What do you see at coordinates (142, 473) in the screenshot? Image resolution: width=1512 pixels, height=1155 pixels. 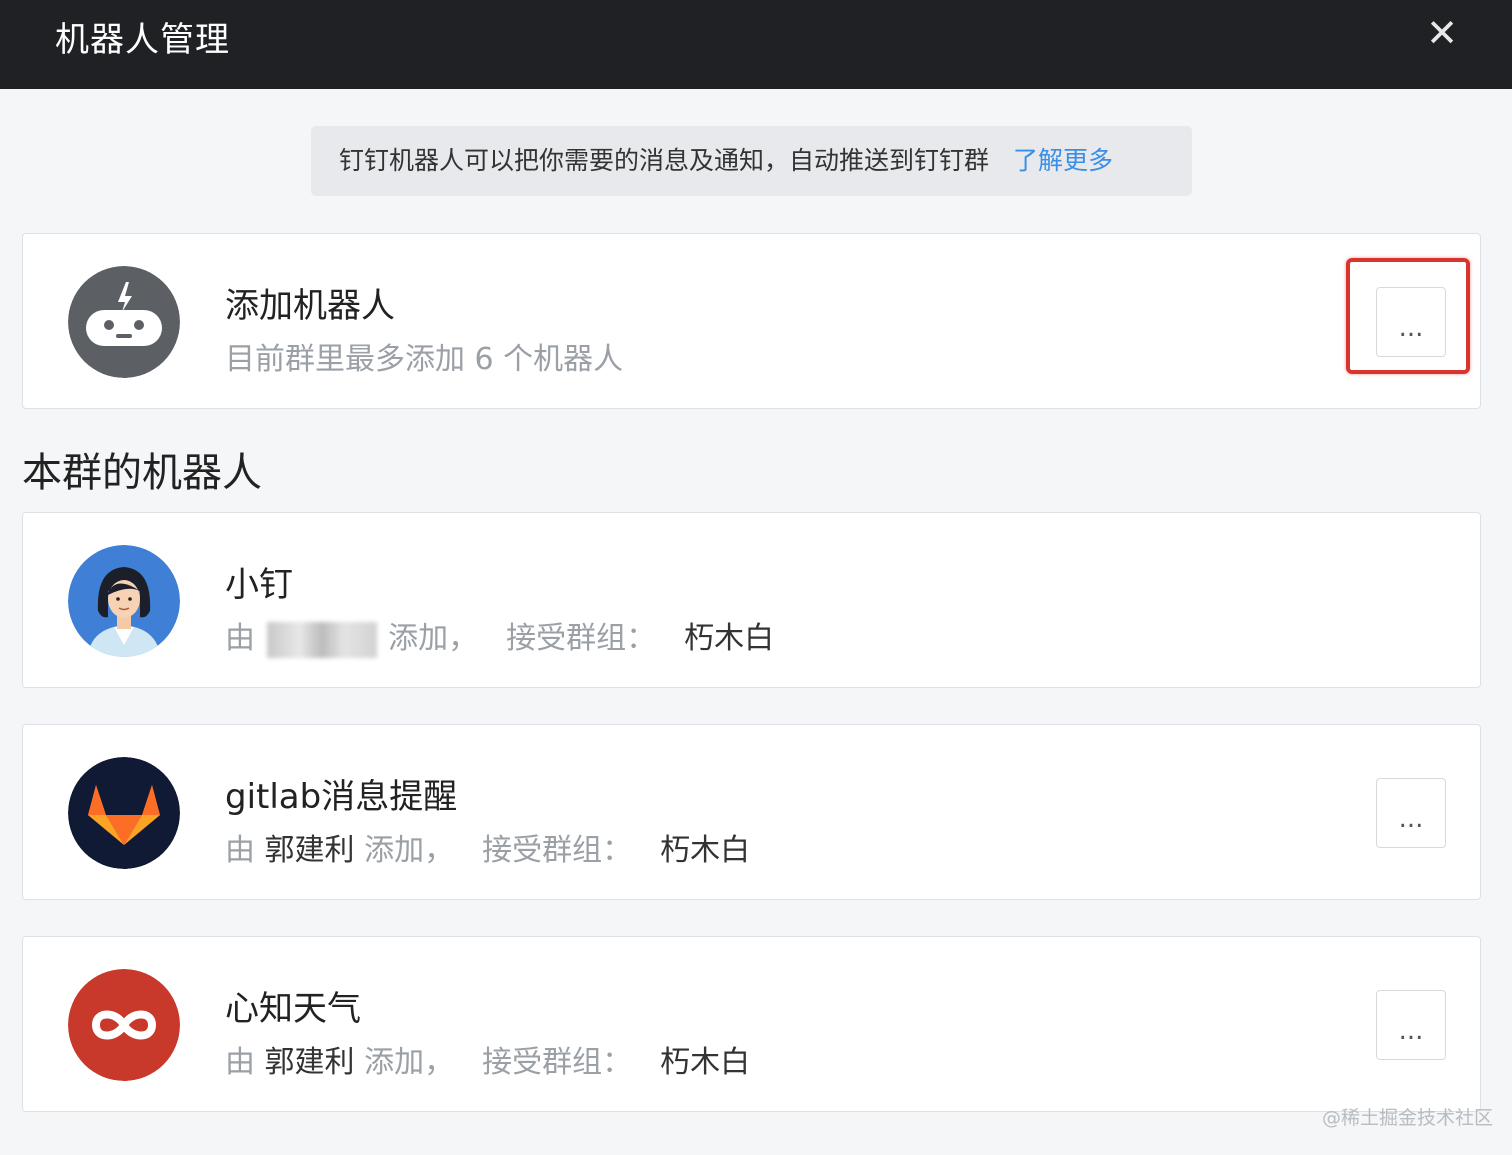 I see `section-title: 本群的机器人` at bounding box center [142, 473].